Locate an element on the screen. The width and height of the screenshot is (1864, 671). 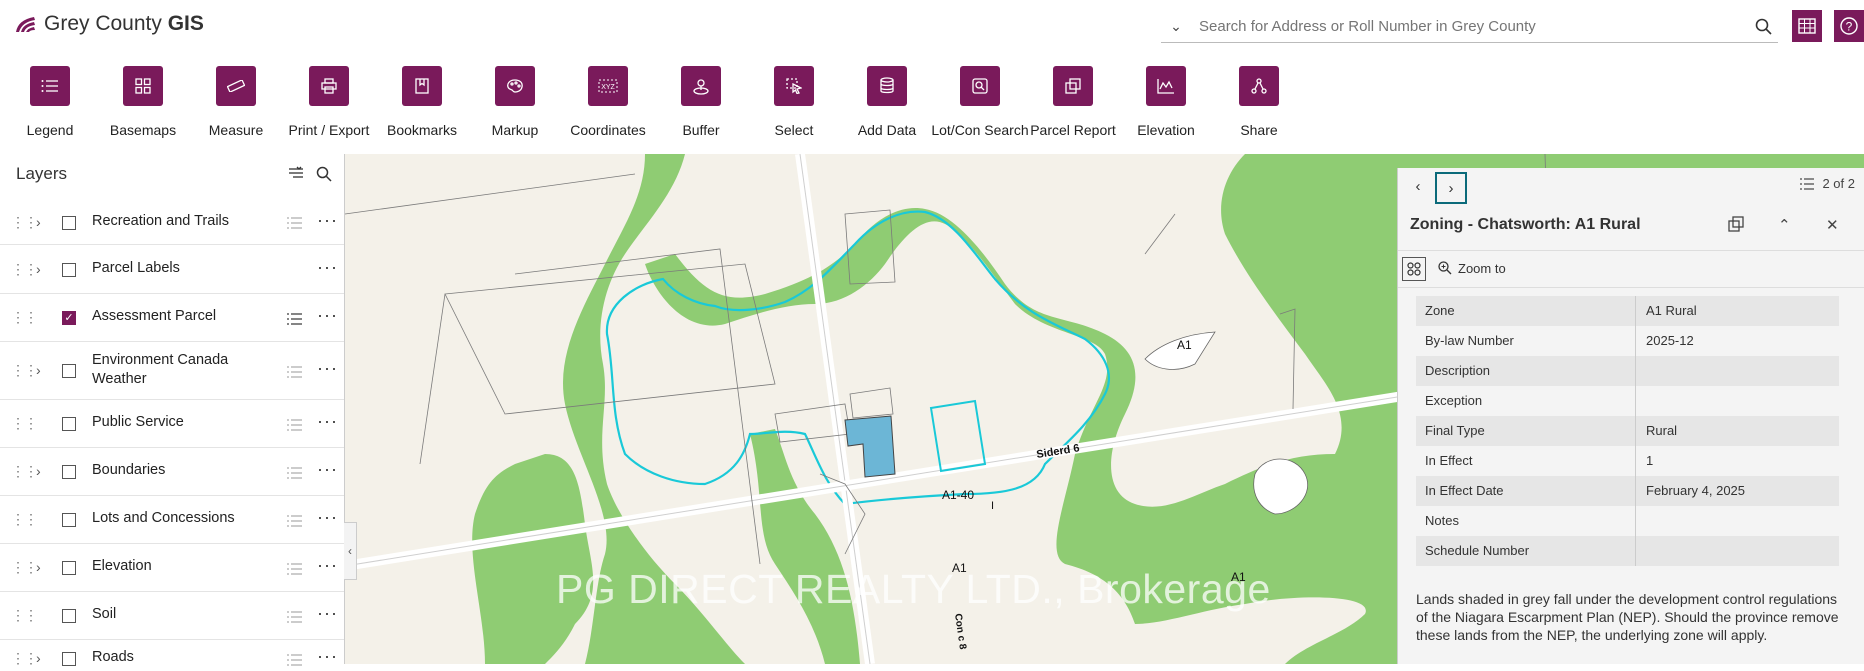
next-feature-button: › is located at coordinates (1451, 188).